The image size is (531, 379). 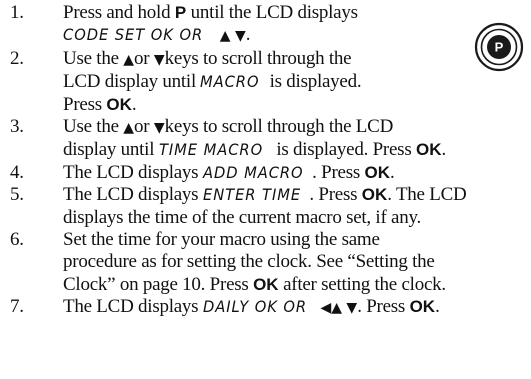 I want to click on step-item: 4. The LCD displays ADD MACRO . Press OK., so click(x=268, y=173).